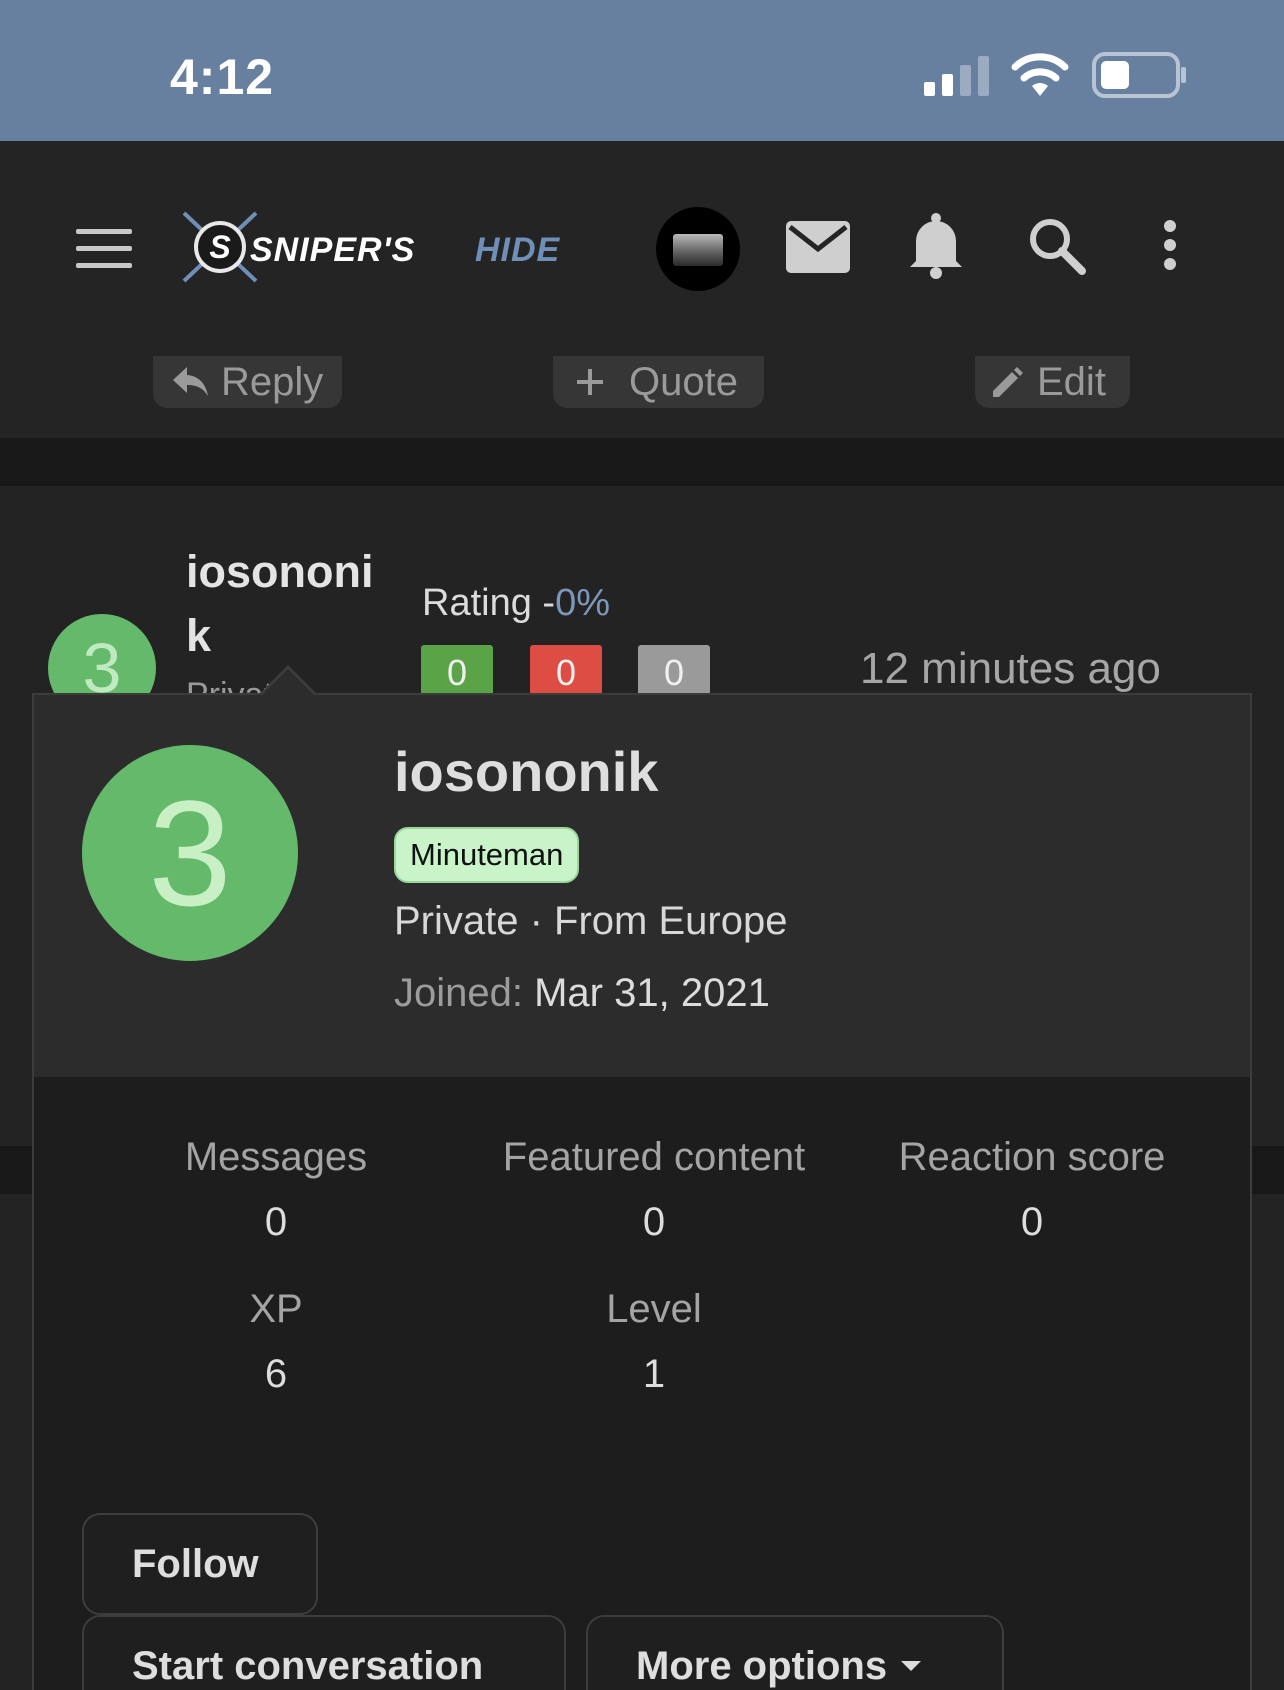 This screenshot has height=1690, width=1284. Describe the element at coordinates (222, 77) in the screenshot. I see `status-time: 4:12` at that location.